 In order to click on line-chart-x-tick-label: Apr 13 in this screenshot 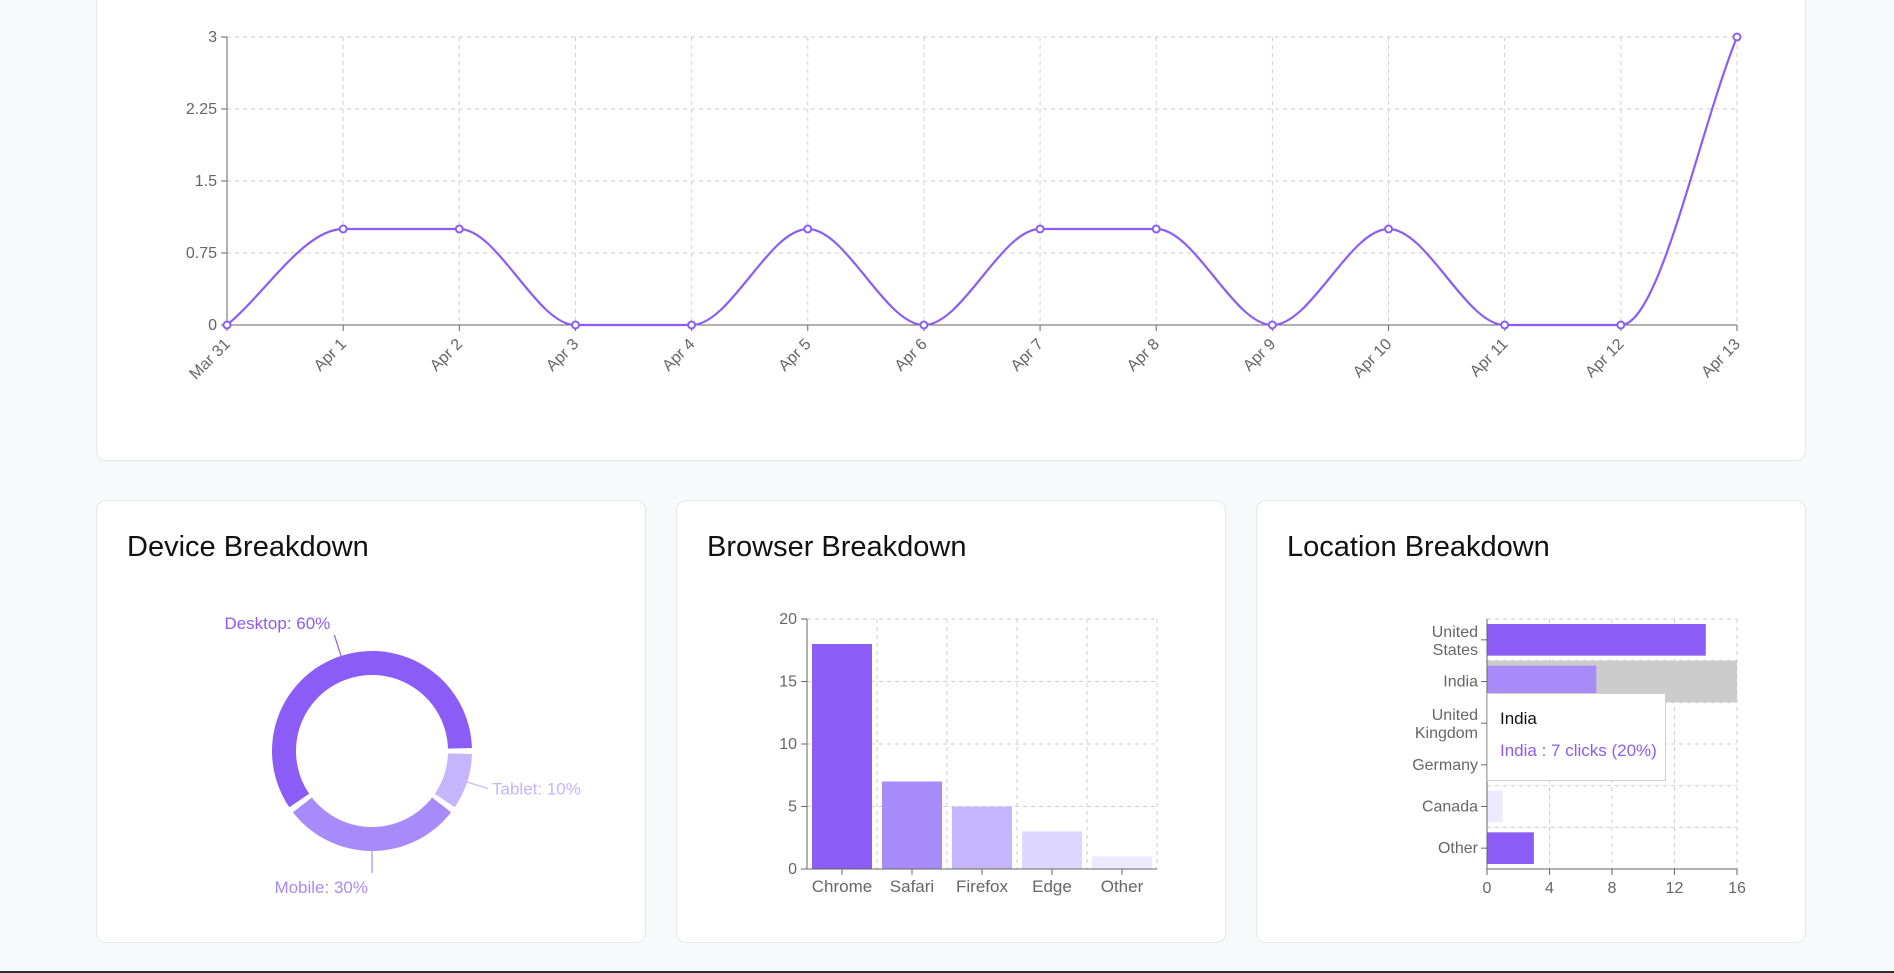, I will do `click(1720, 358)`.